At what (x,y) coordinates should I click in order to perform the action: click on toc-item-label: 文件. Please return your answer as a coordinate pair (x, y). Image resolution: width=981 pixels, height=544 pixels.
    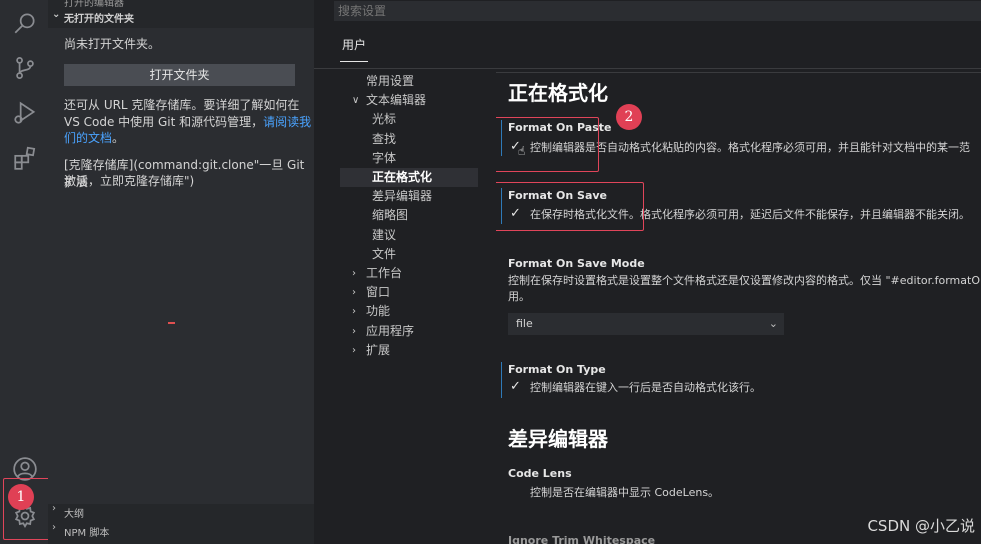
    Looking at the image, I should click on (384, 253).